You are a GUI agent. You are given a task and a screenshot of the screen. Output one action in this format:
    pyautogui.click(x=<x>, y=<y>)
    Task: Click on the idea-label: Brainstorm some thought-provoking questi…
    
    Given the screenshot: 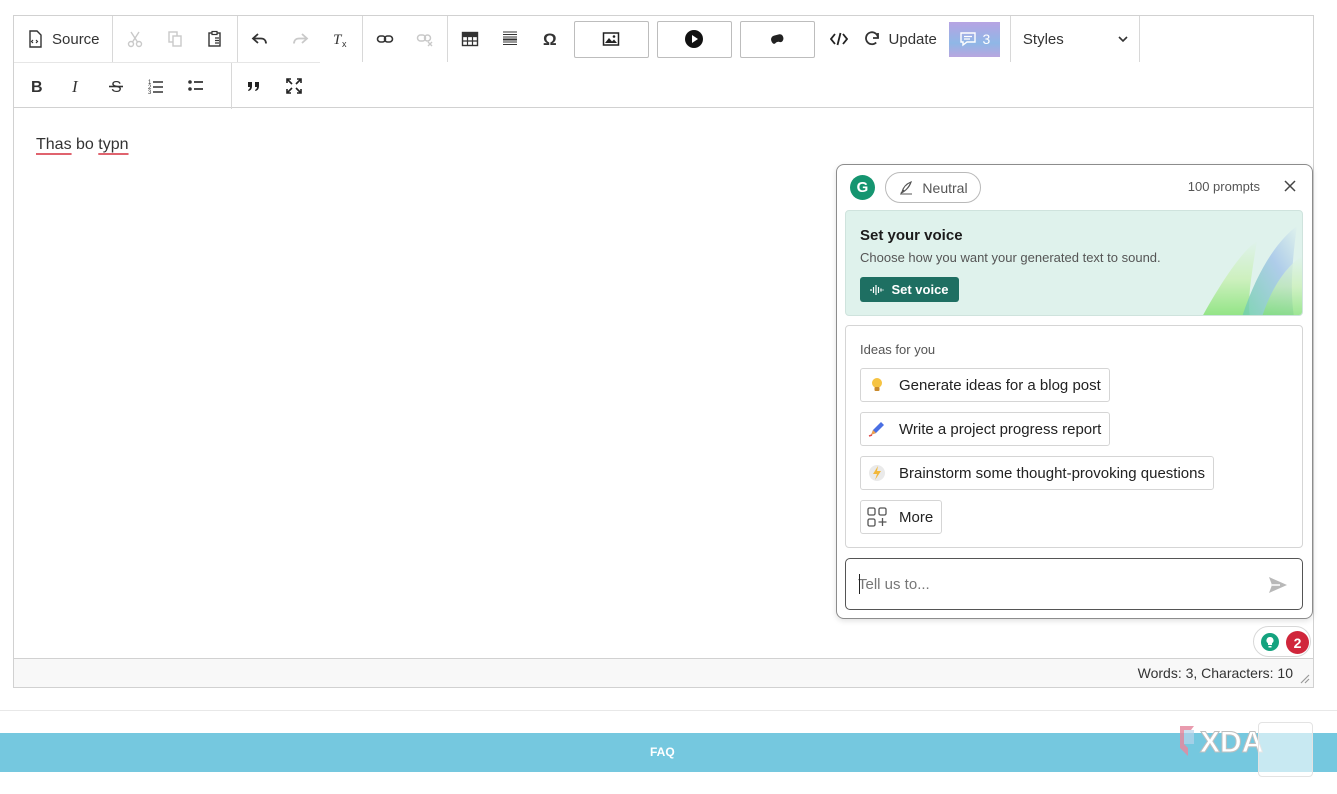 What is the action you would take?
    pyautogui.click(x=1052, y=473)
    